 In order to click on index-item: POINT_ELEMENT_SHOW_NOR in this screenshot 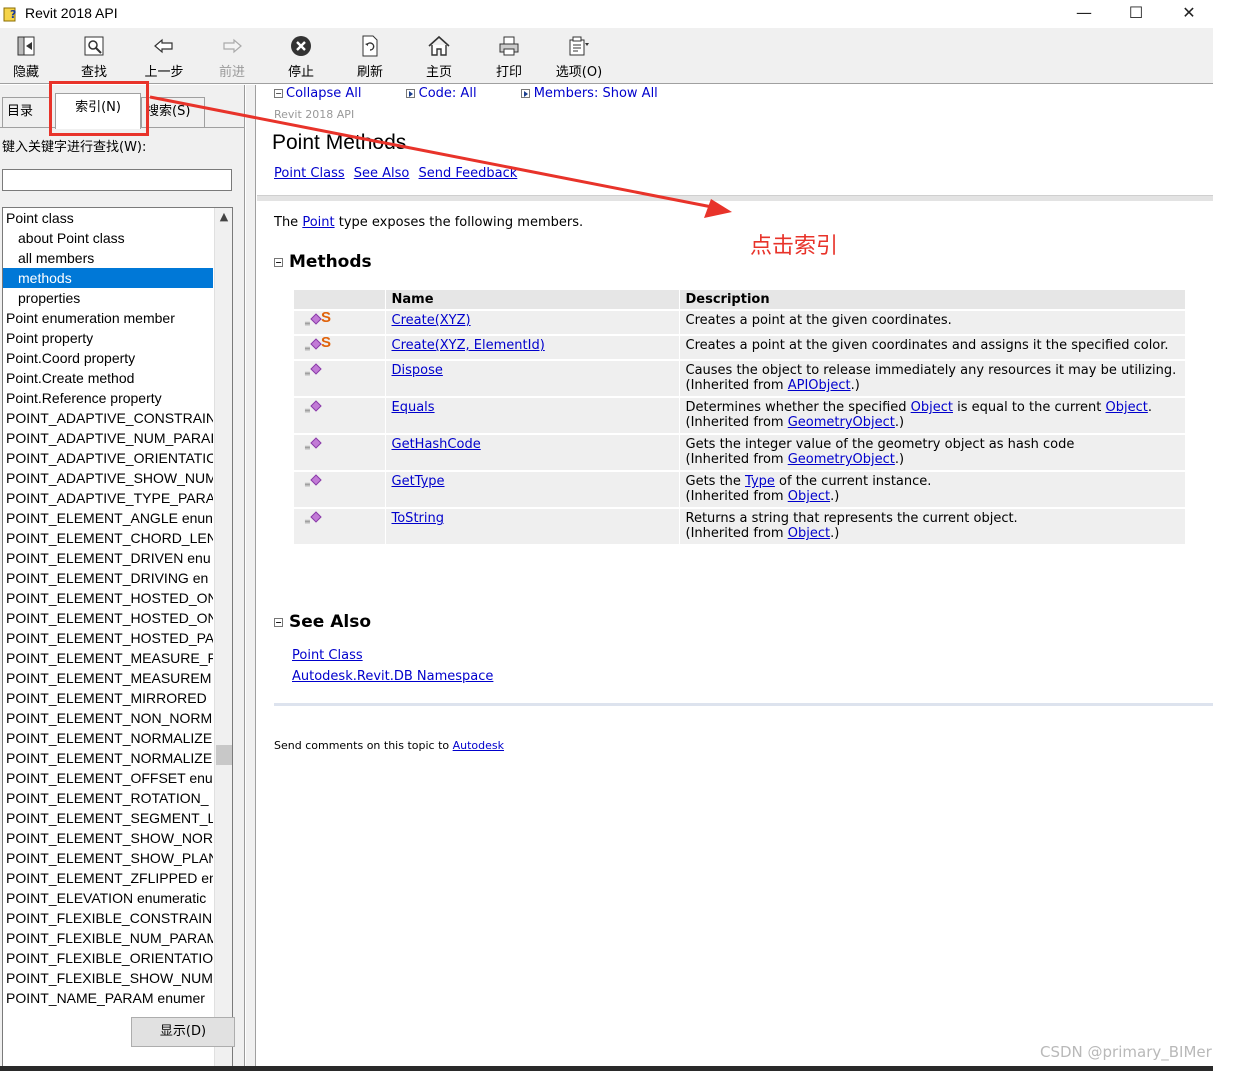, I will do `click(108, 838)`.